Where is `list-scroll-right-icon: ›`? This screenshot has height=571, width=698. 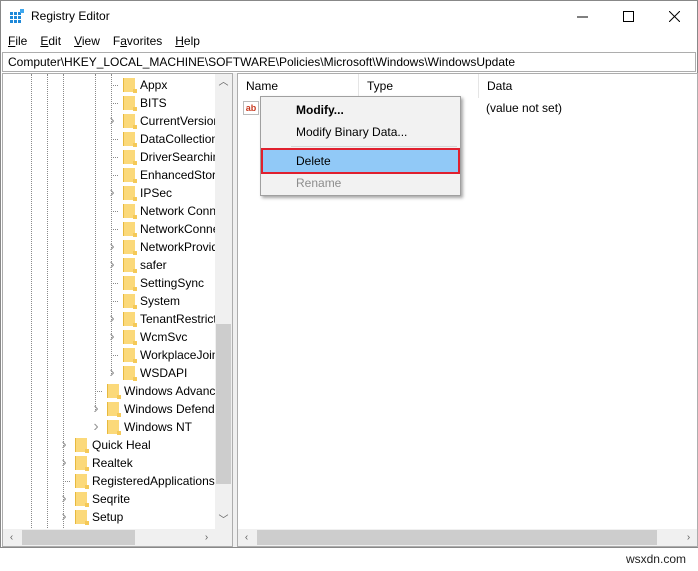
list-scroll-right-icon: › is located at coordinates (688, 537).